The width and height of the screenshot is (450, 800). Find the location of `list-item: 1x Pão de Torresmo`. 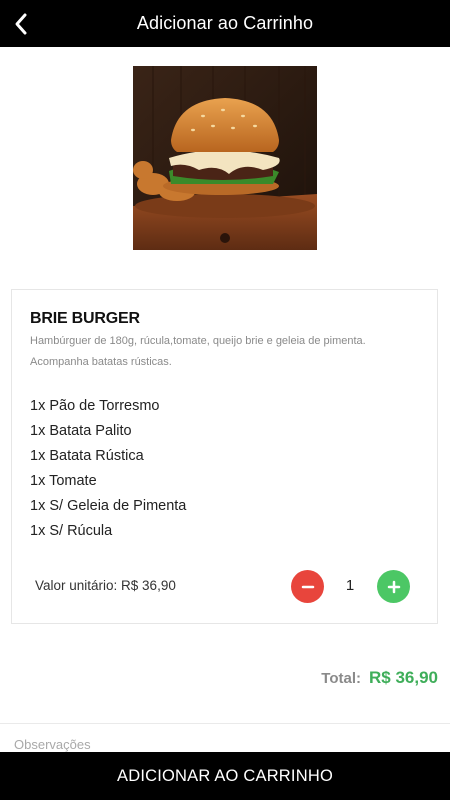

list-item: 1x Pão de Torresmo is located at coordinates (95, 406).